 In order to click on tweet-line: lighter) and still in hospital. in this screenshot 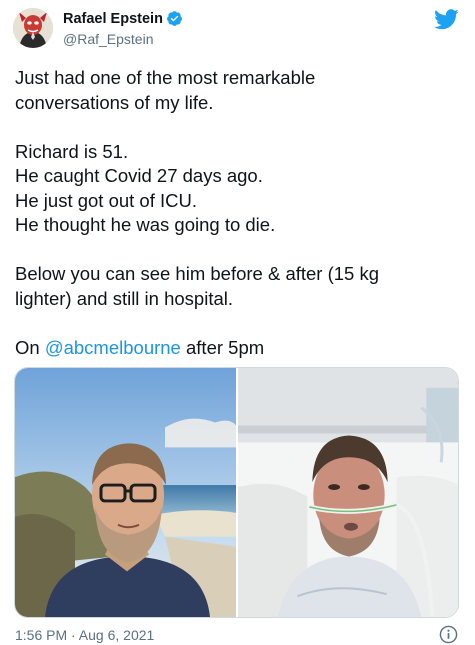, I will do `click(124, 298)`.